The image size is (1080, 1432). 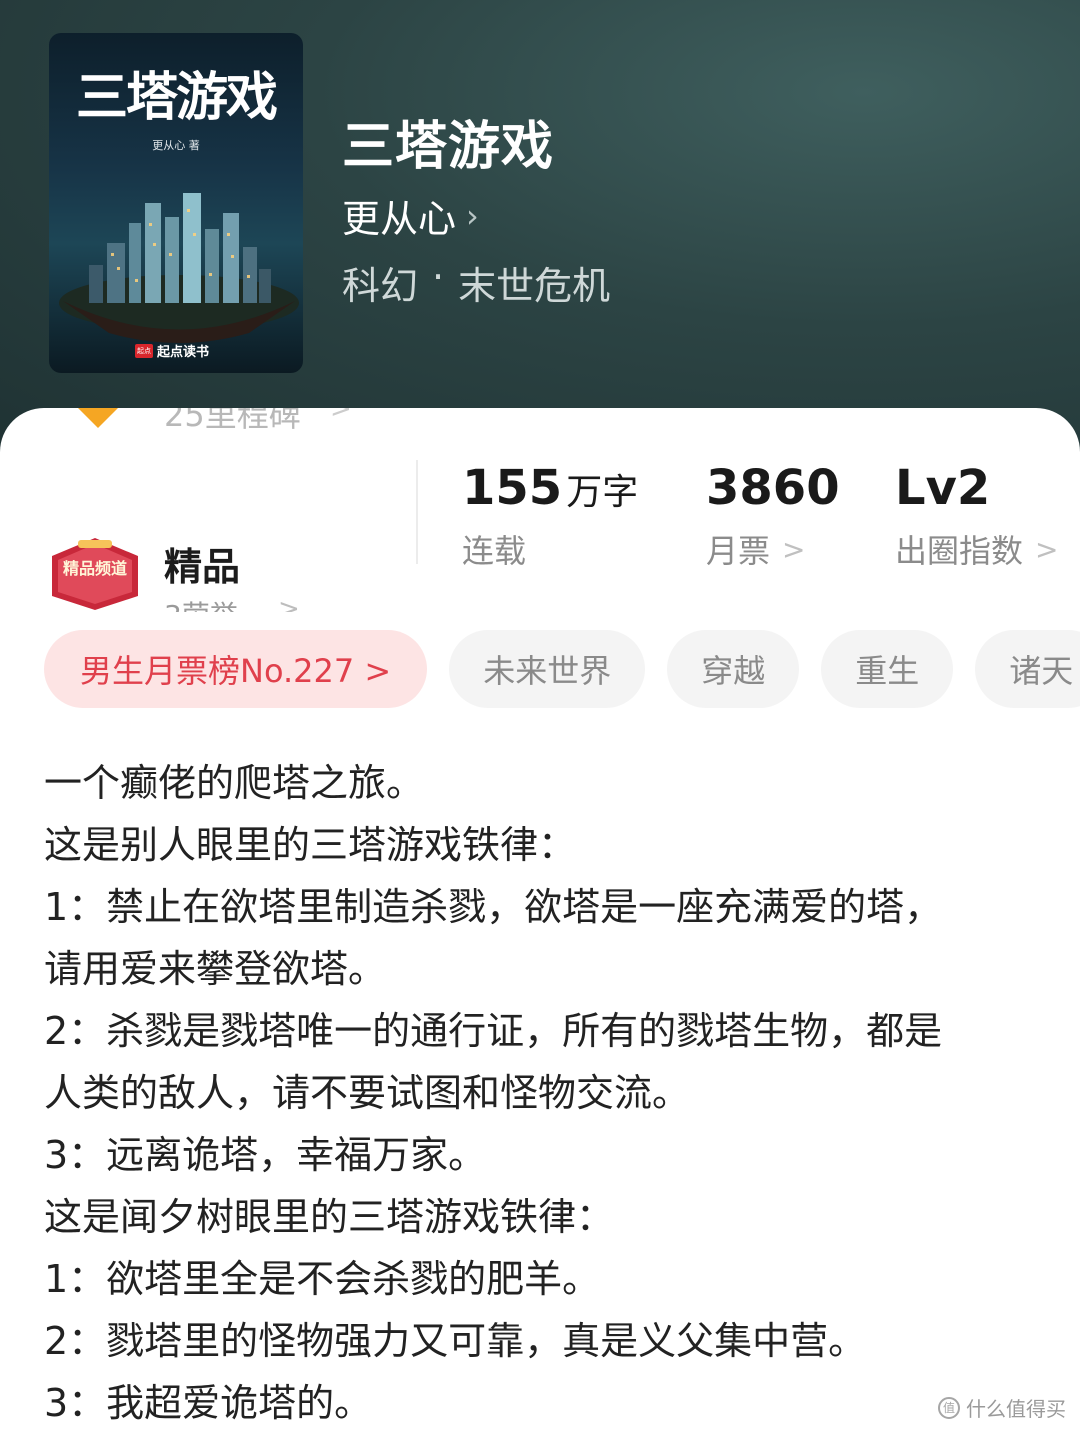 What do you see at coordinates (329, 1217) in the screenshot?
I see `description-line: 这是闻夕树眼里的三塔游戏铁律：` at bounding box center [329, 1217].